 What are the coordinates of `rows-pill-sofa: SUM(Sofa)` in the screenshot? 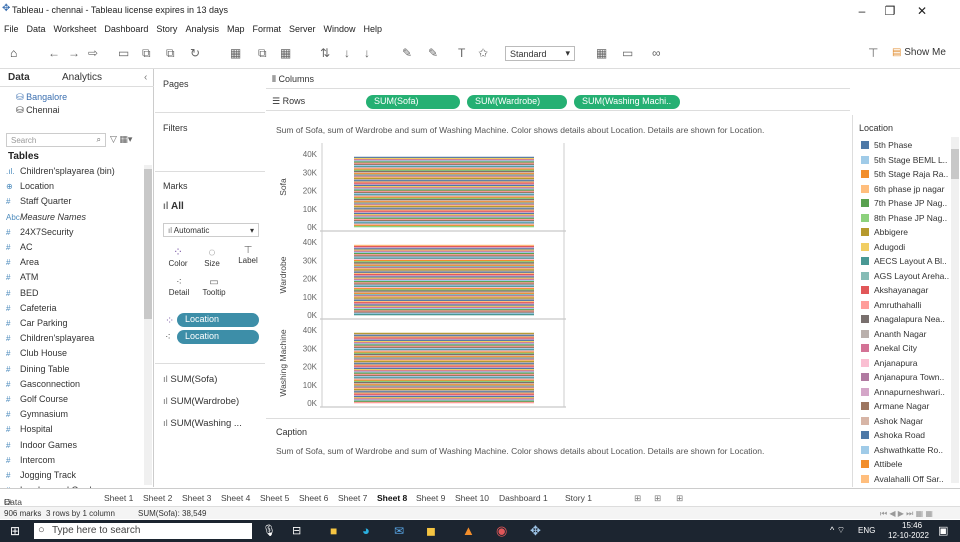 It's located at (413, 102).